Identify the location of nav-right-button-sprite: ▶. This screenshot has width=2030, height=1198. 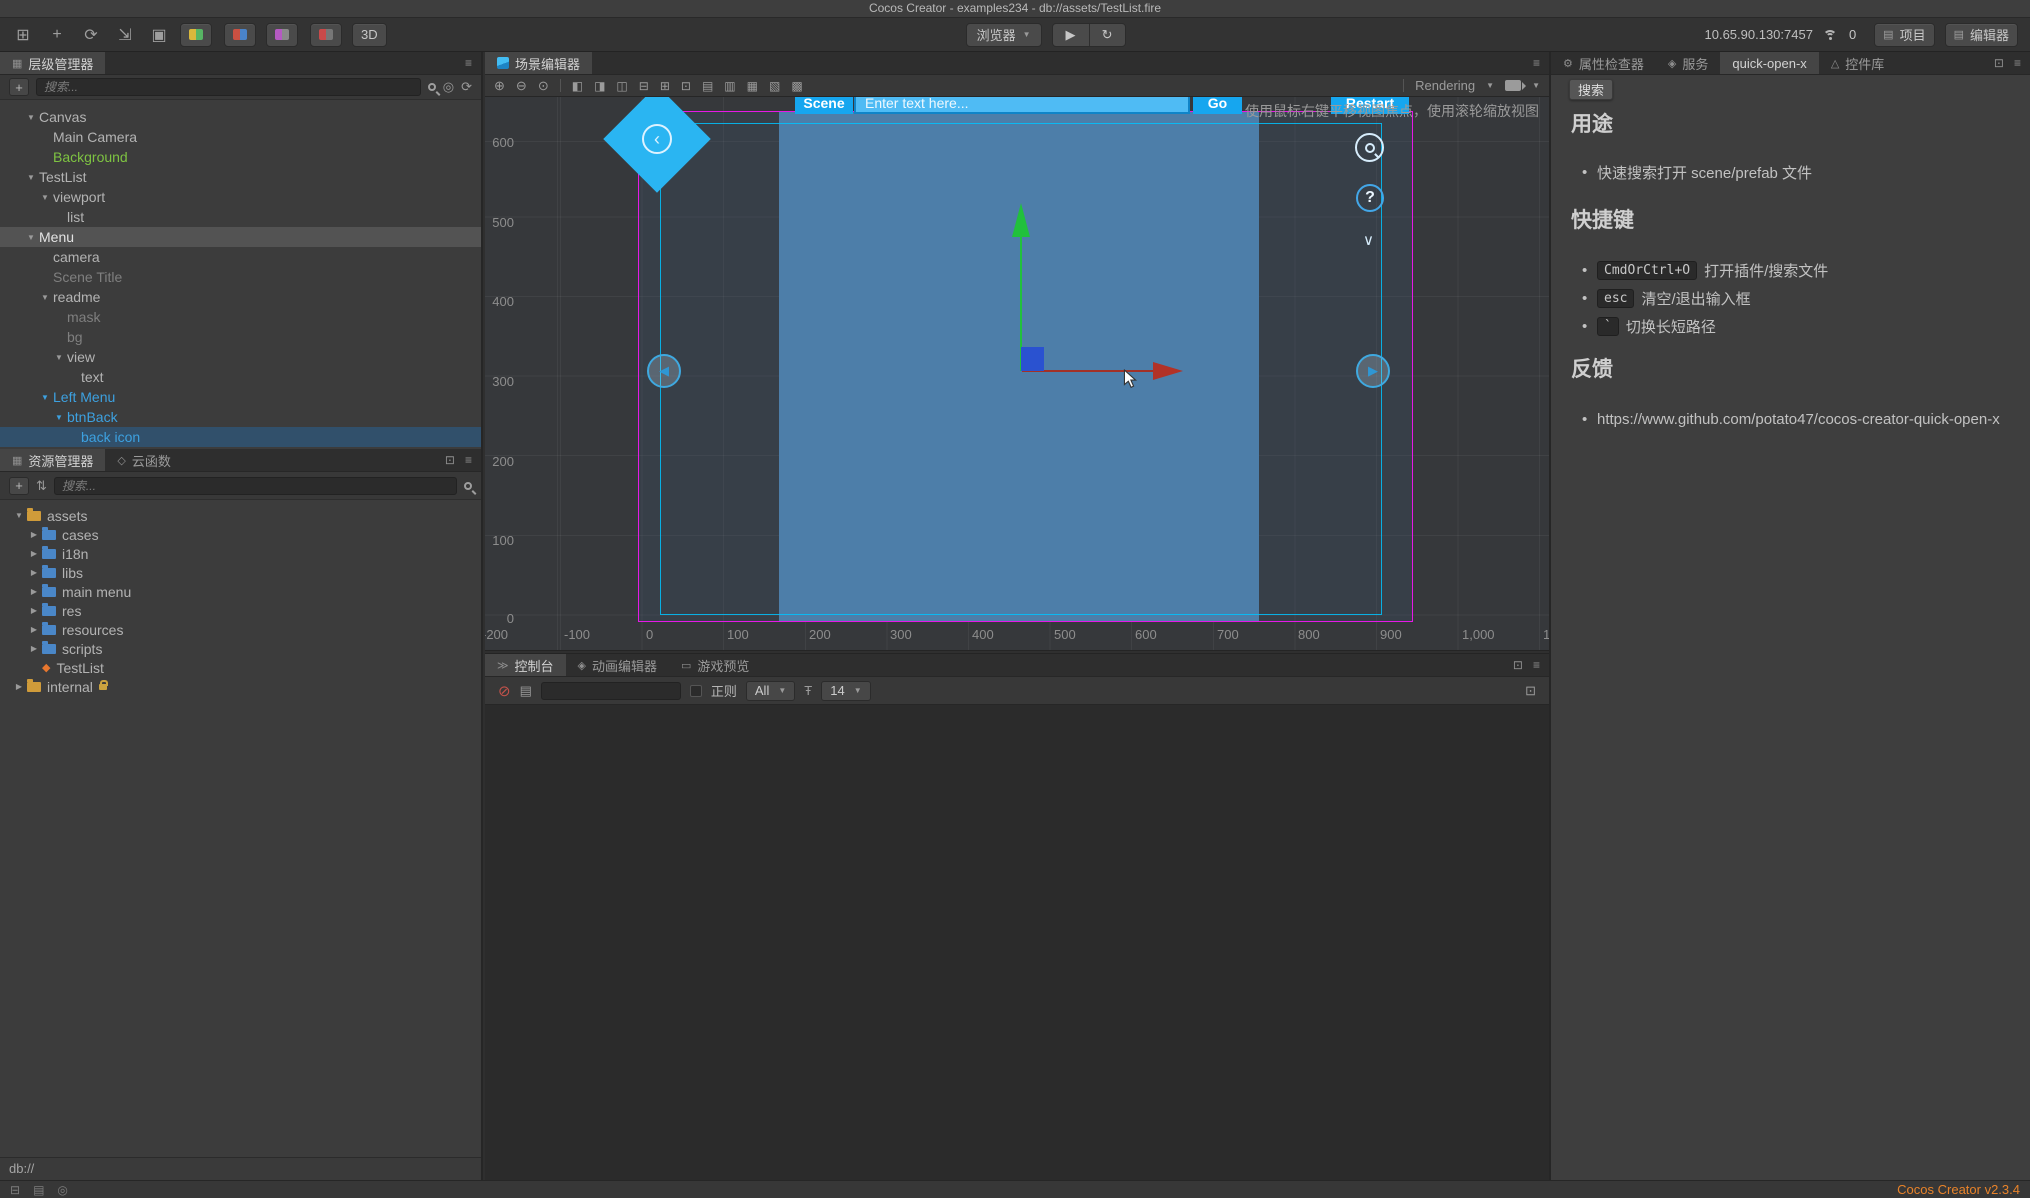
(1373, 371).